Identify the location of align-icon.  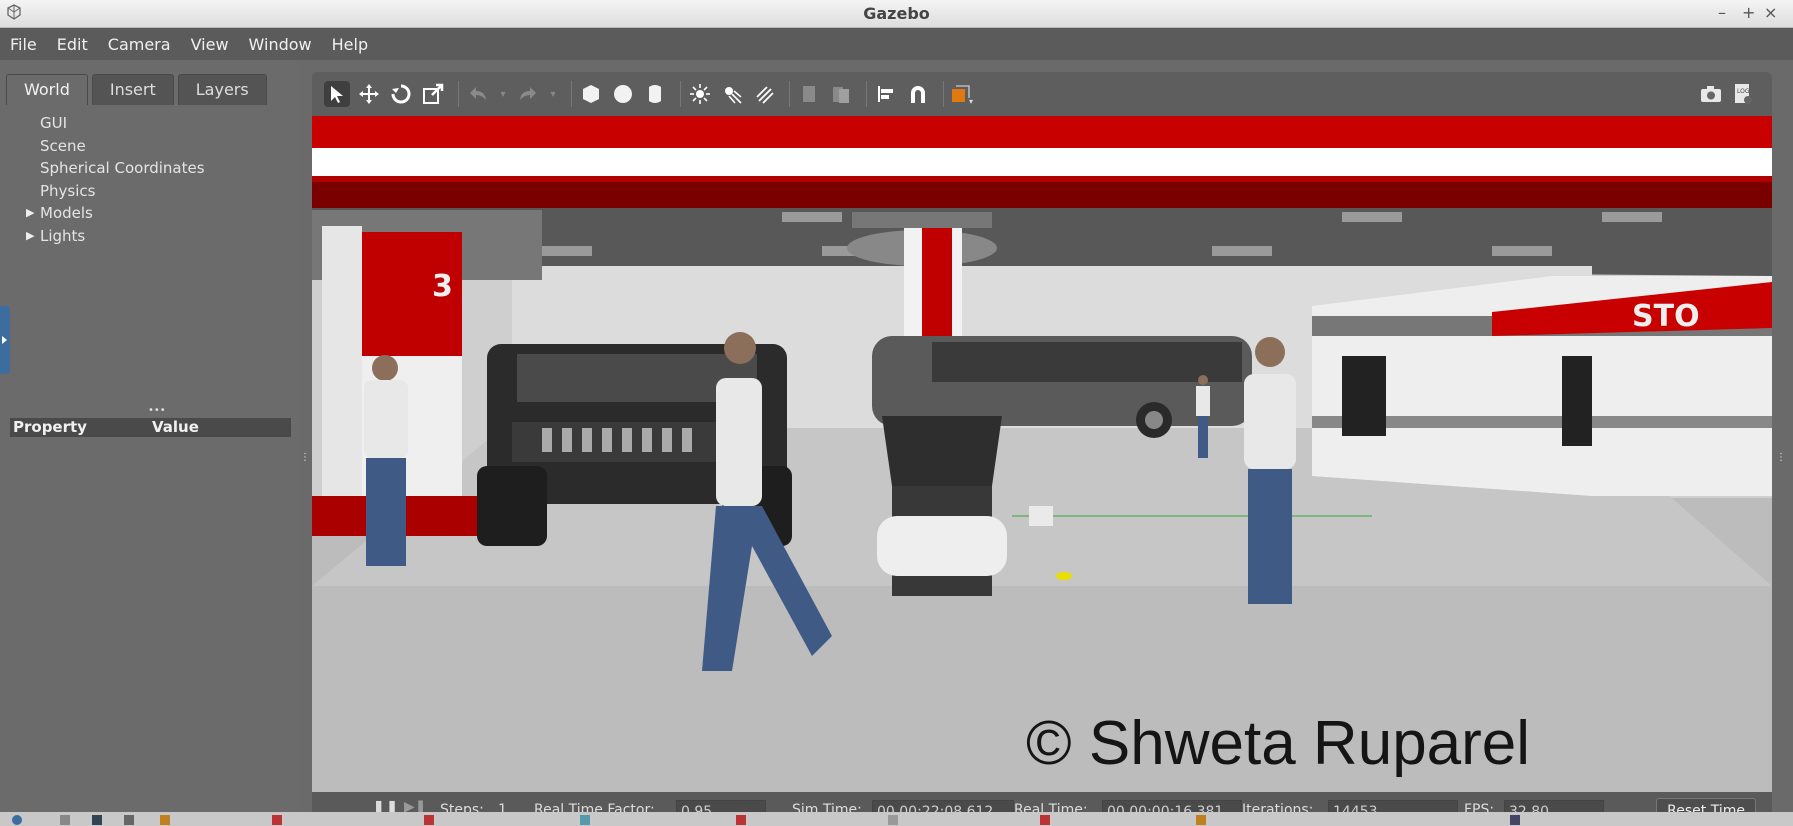
(886, 94).